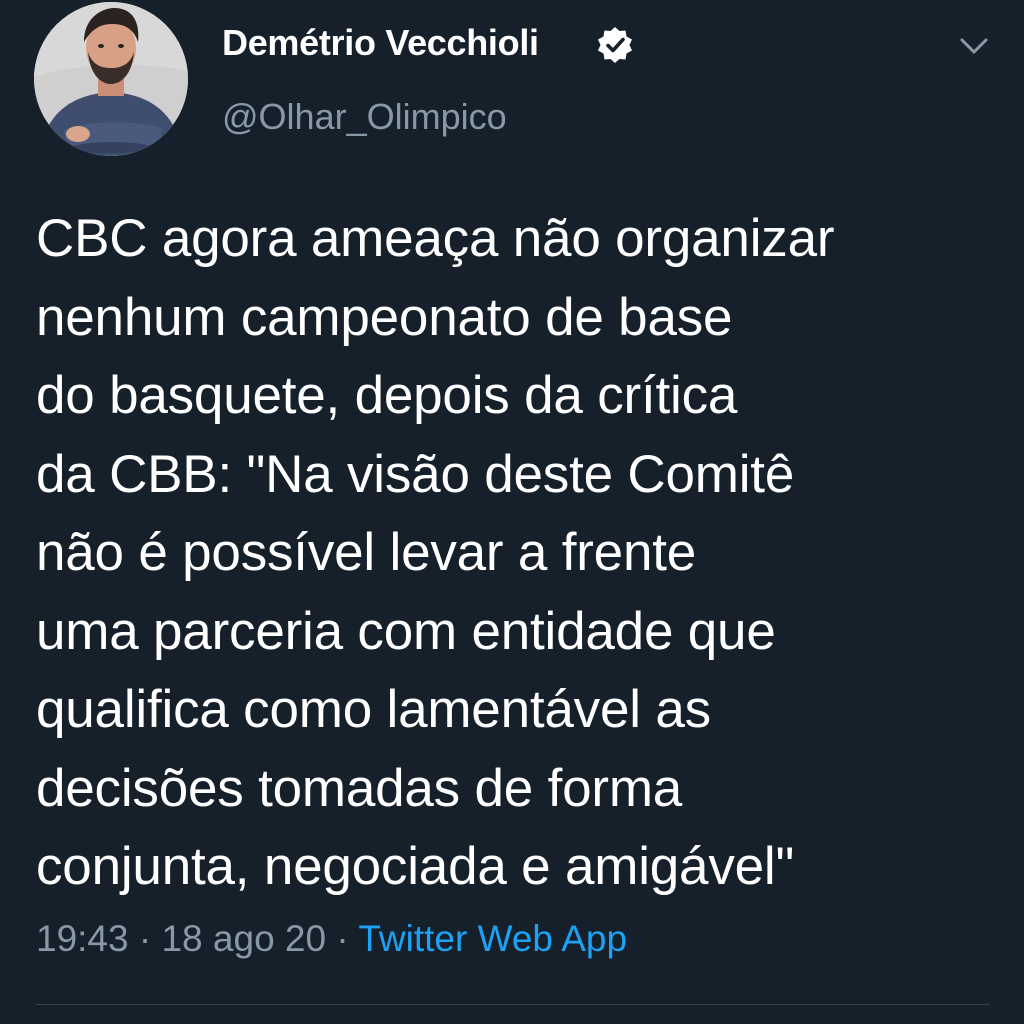  What do you see at coordinates (387, 395) in the screenshot?
I see `tweet-text-line: do basquete, depois da crítica` at bounding box center [387, 395].